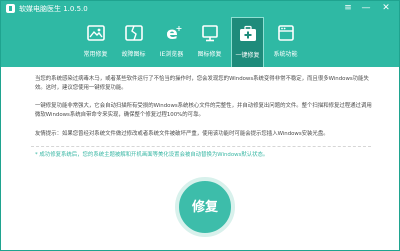 Image resolution: width=400 pixels, height=251 pixels. I want to click on medkit-icon, so click(247, 33).